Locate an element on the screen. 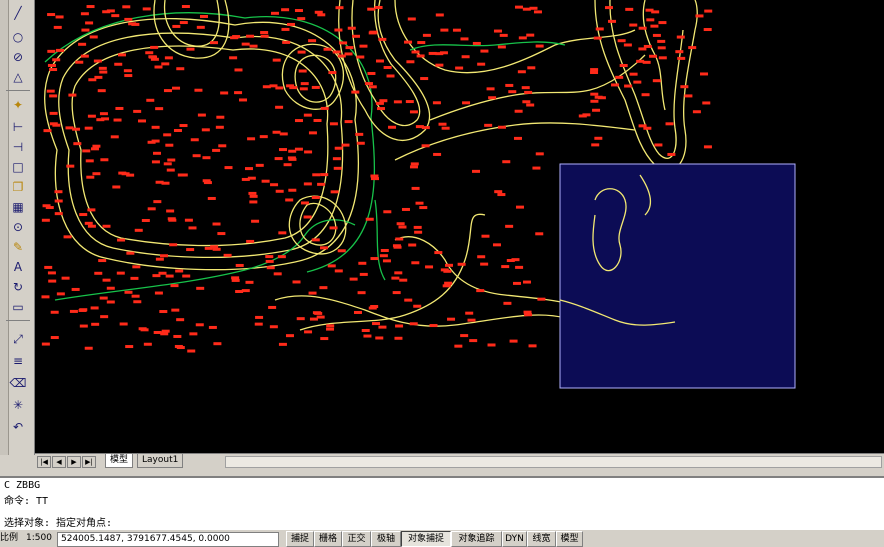  status-toggle-button: 模型 is located at coordinates (569, 539).